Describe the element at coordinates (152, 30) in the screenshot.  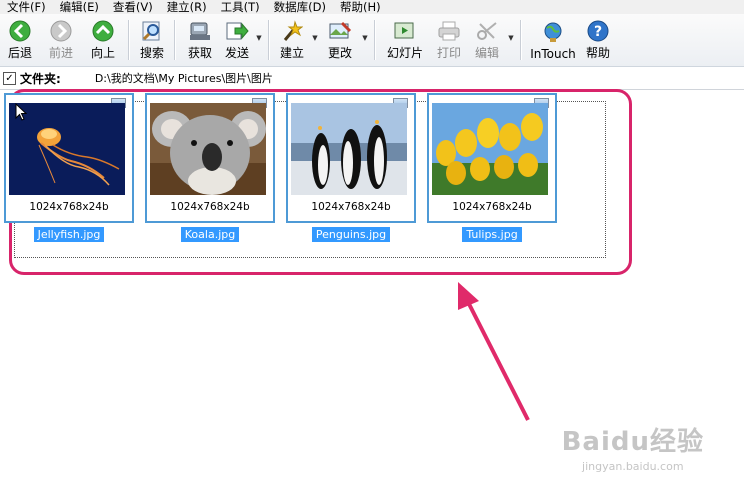
I see `search-icon` at that location.